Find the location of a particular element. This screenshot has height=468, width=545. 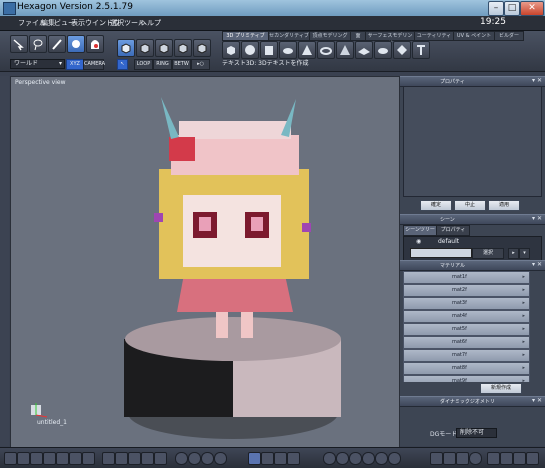

tab-builder: ビルダー is located at coordinates (509, 36).